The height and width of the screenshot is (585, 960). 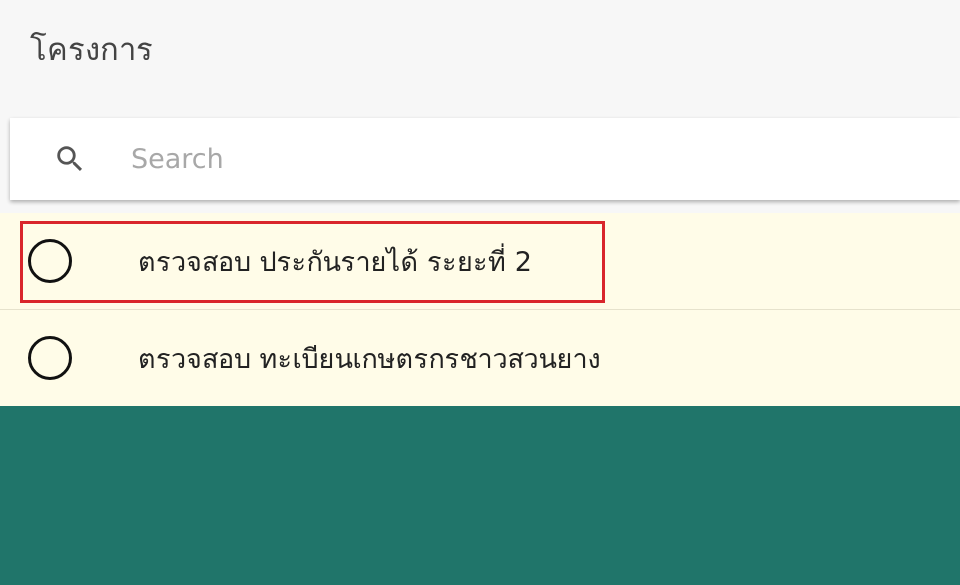 What do you see at coordinates (91, 50) in the screenshot?
I see `page-title: โครงการ` at bounding box center [91, 50].